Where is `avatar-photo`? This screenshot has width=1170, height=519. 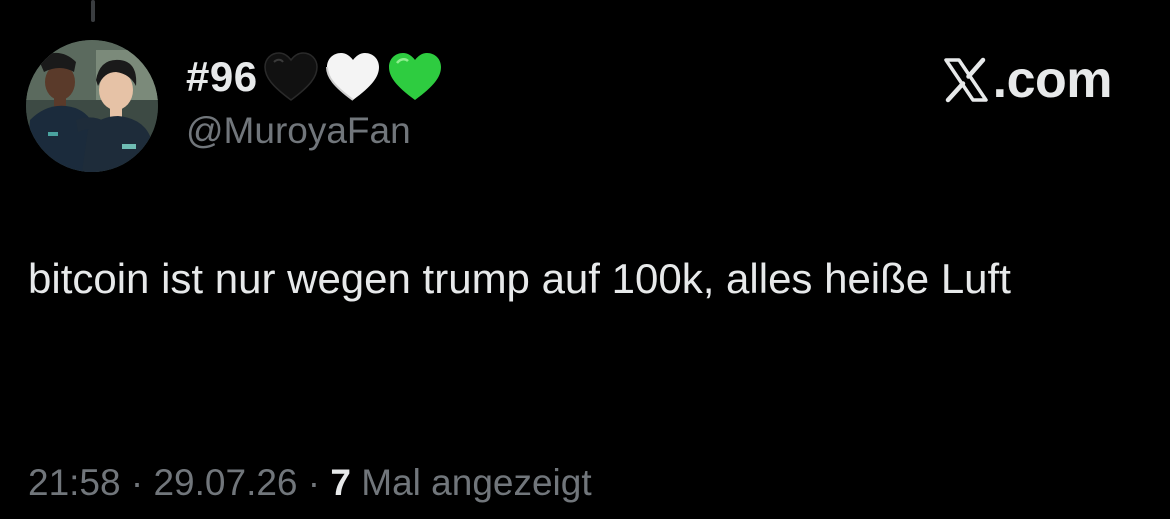 avatar-photo is located at coordinates (92, 106).